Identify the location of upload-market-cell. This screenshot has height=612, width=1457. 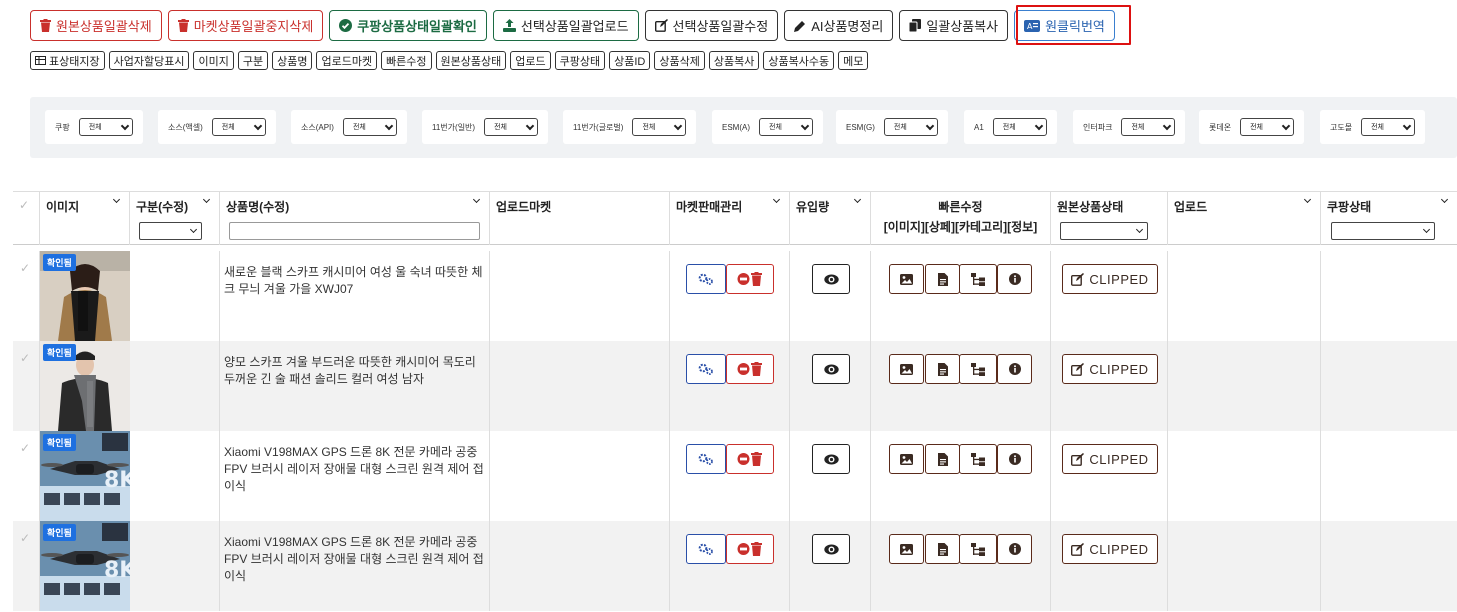
(580, 476).